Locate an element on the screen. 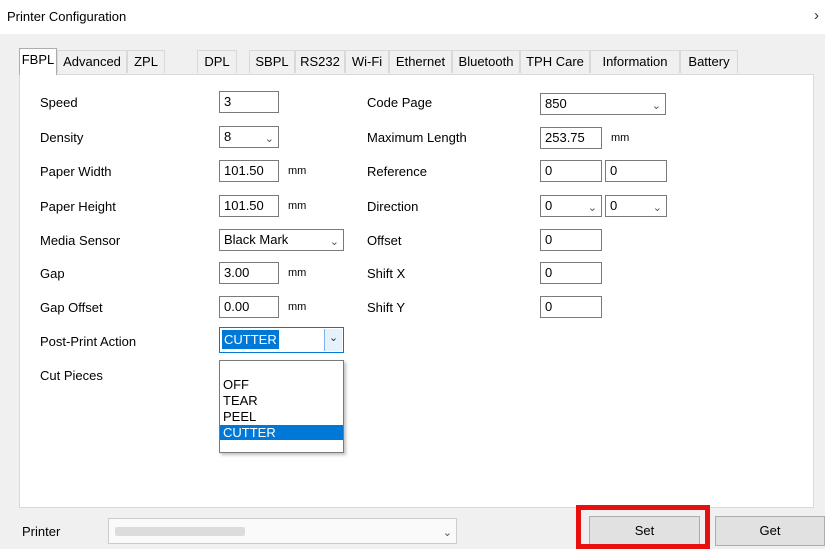 This screenshot has height=549, width=825. tab-sbpl: SBPL is located at coordinates (272, 61).